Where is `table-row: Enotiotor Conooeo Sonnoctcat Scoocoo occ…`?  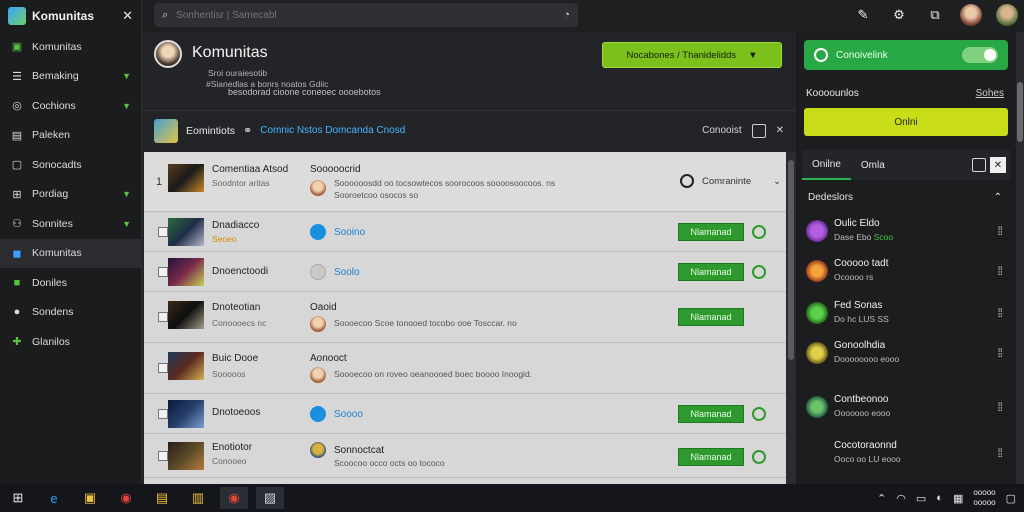
table-row: Enotiotor Conooeo Sonnoctcat Scoocoo occ… is located at coordinates (465, 456).